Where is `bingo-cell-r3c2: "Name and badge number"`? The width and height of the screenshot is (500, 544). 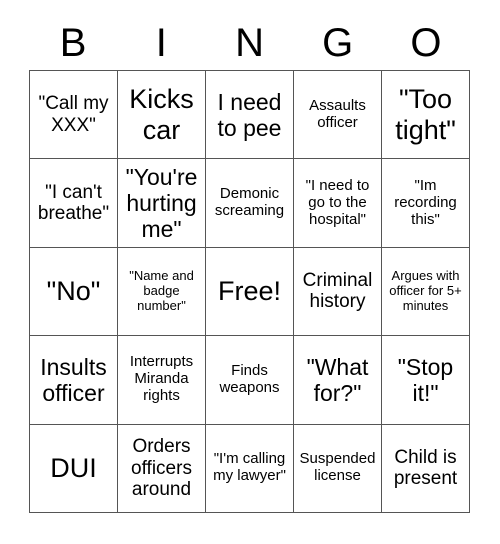
bingo-cell-r3c2: "Name and badge number" is located at coordinates (162, 292).